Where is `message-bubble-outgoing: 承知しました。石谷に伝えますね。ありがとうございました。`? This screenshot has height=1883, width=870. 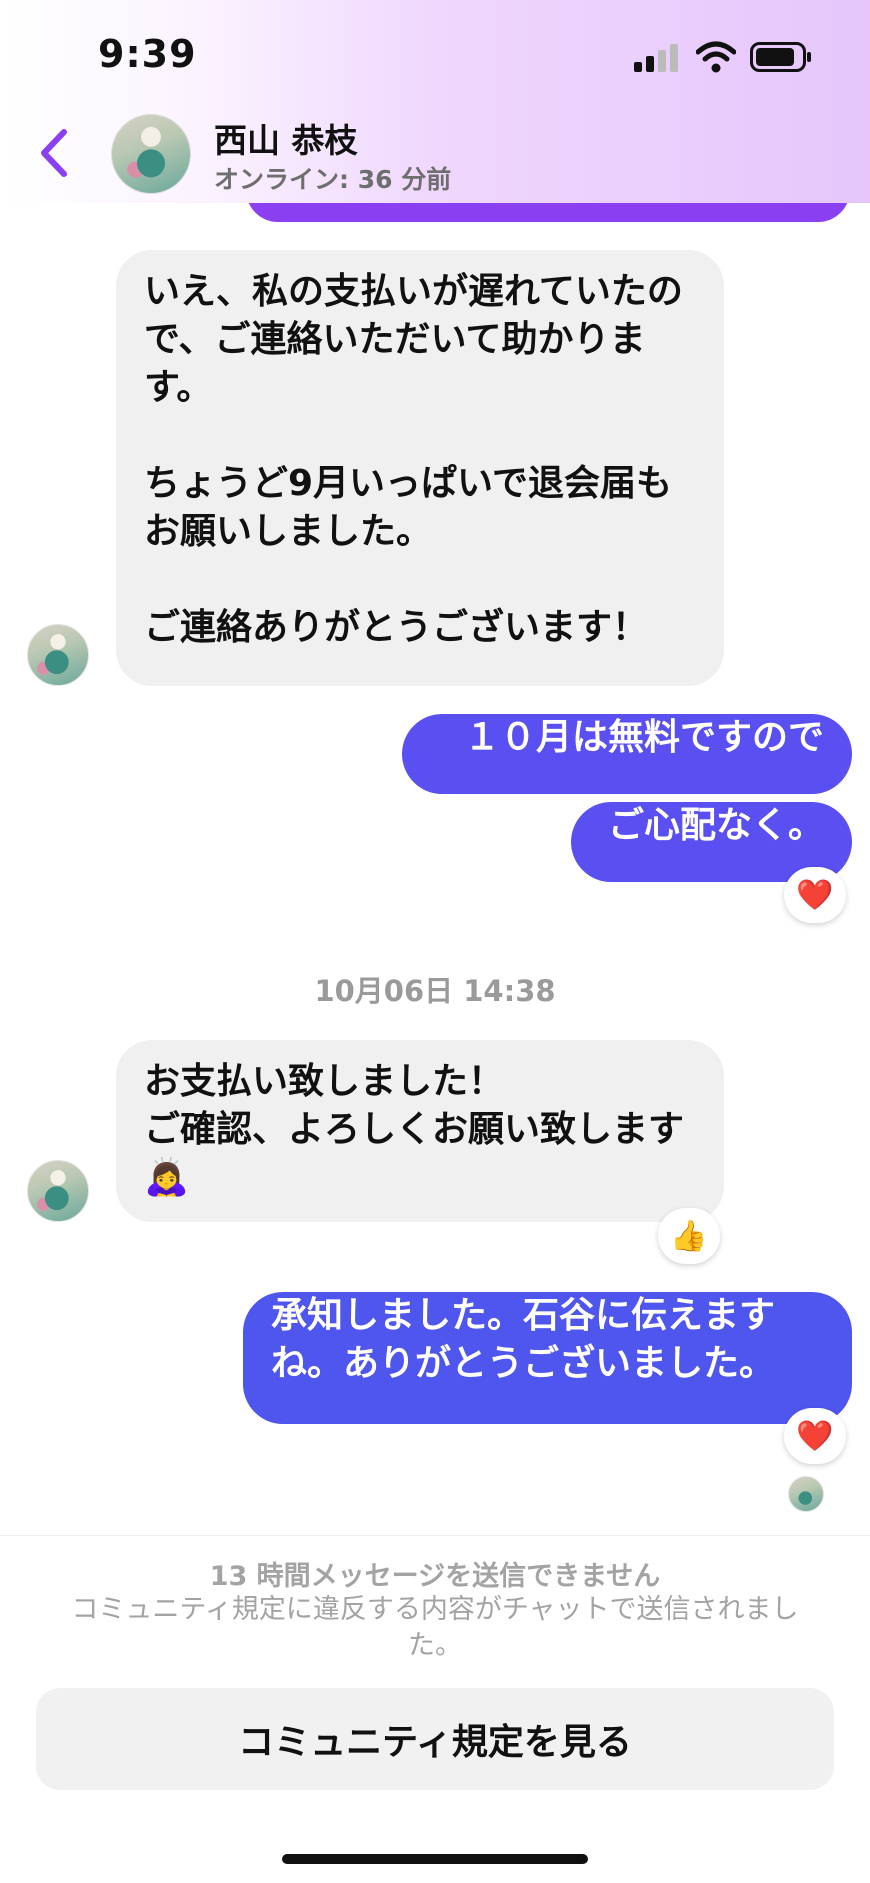 message-bubble-outgoing: 承知しました。石谷に伝えますね。ありがとうございました。 is located at coordinates (547, 1358).